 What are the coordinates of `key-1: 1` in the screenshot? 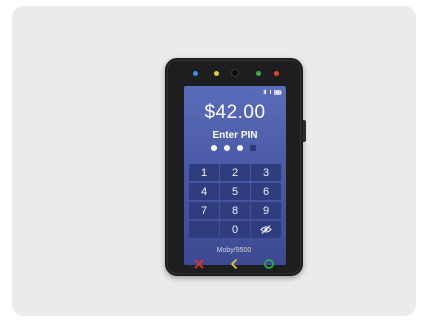 It's located at (204, 172).